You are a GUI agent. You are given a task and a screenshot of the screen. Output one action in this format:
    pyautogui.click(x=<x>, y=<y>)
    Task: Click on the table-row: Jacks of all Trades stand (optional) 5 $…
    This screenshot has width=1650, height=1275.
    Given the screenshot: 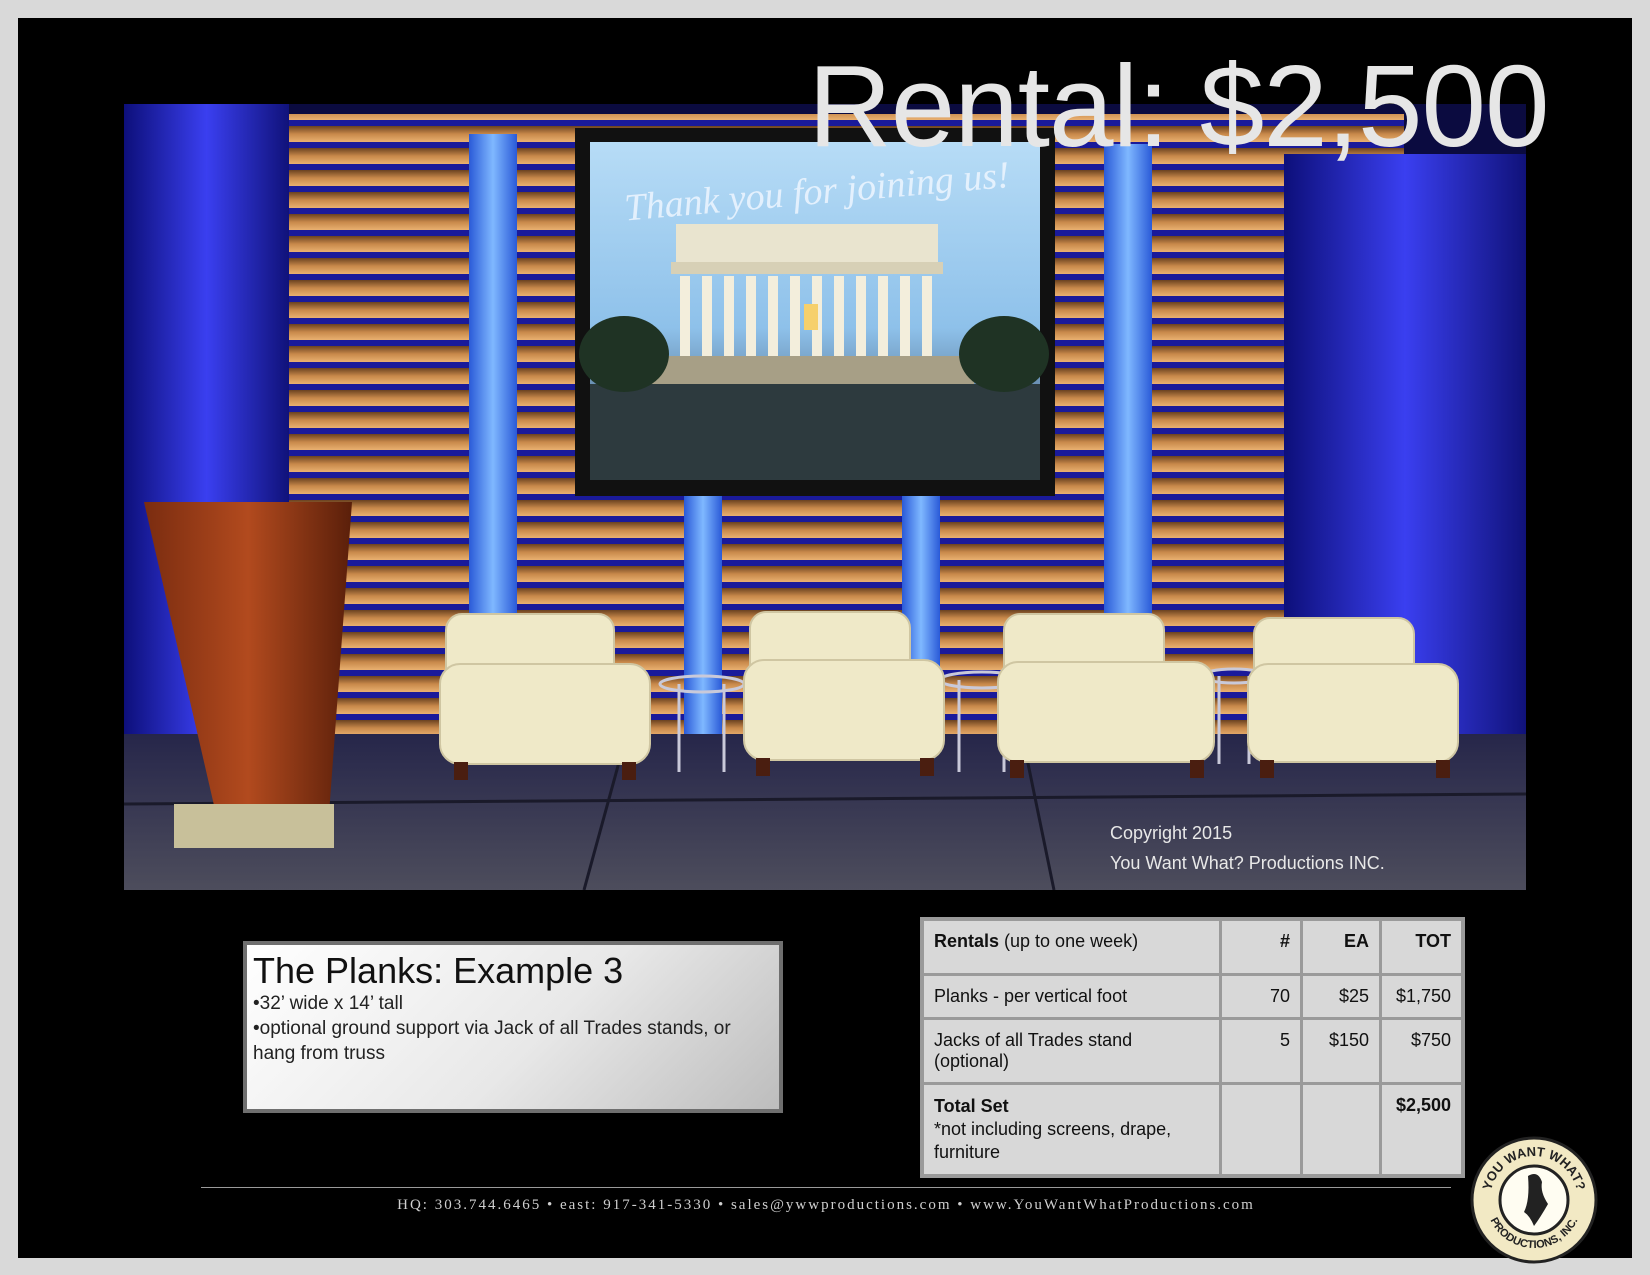 What is the action you would take?
    pyautogui.click(x=1192, y=1051)
    